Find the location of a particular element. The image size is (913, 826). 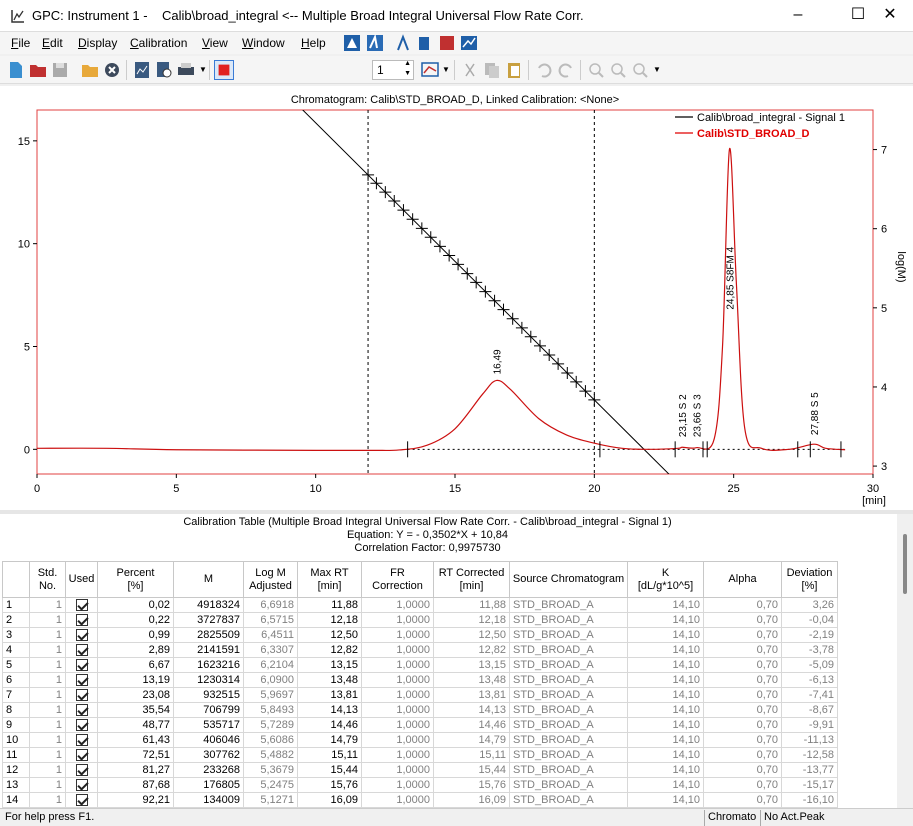

cell-m: 932515 is located at coordinates (208, 695).